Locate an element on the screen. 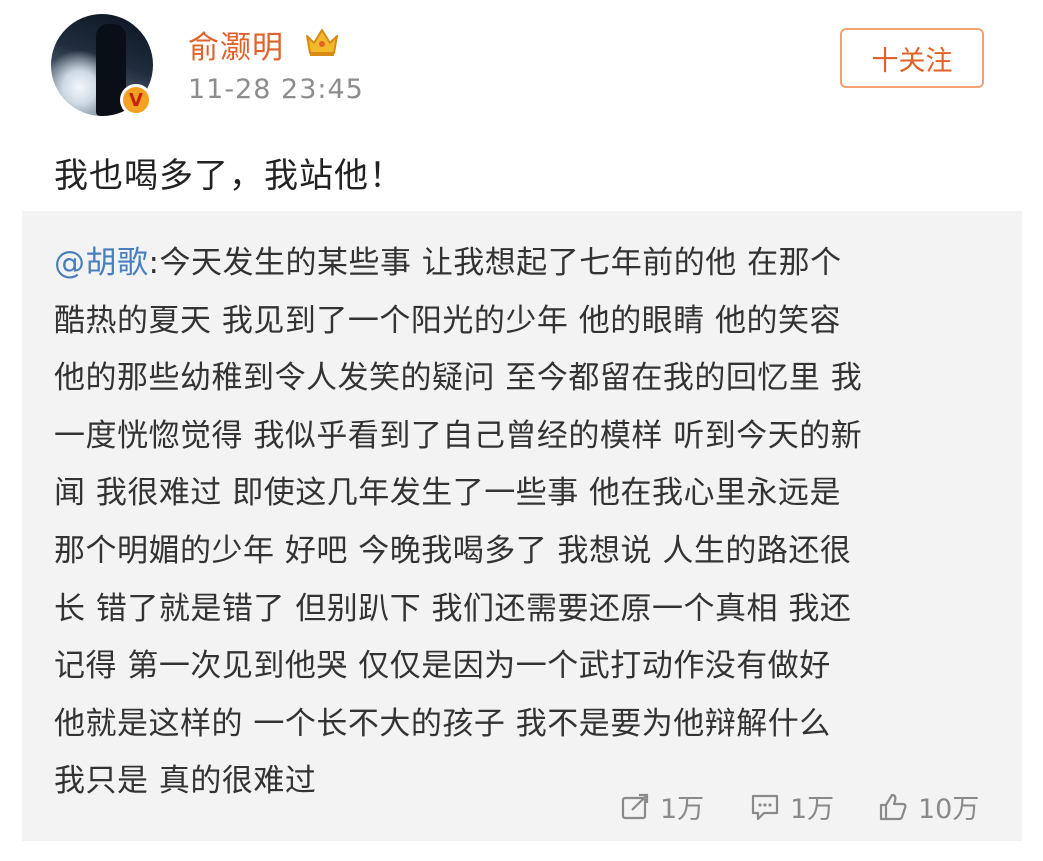  repost-line: @胡歌:今天发生的某些事 让我想起了七年前的他 在那个 is located at coordinates (448, 263).